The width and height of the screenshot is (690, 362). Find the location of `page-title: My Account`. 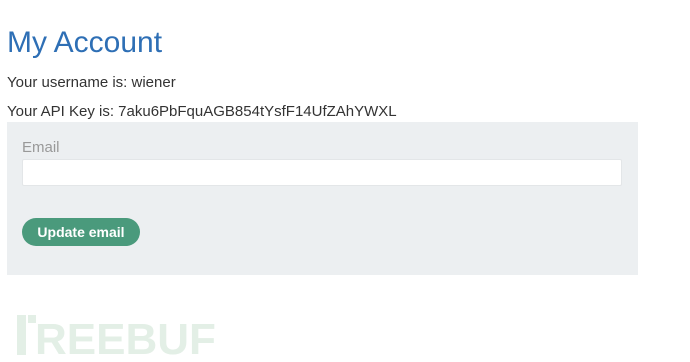

page-title: My Account is located at coordinates (85, 42).